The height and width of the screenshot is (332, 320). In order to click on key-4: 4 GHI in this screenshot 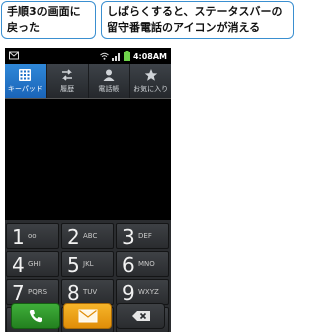, I will do `click(32, 264)`.